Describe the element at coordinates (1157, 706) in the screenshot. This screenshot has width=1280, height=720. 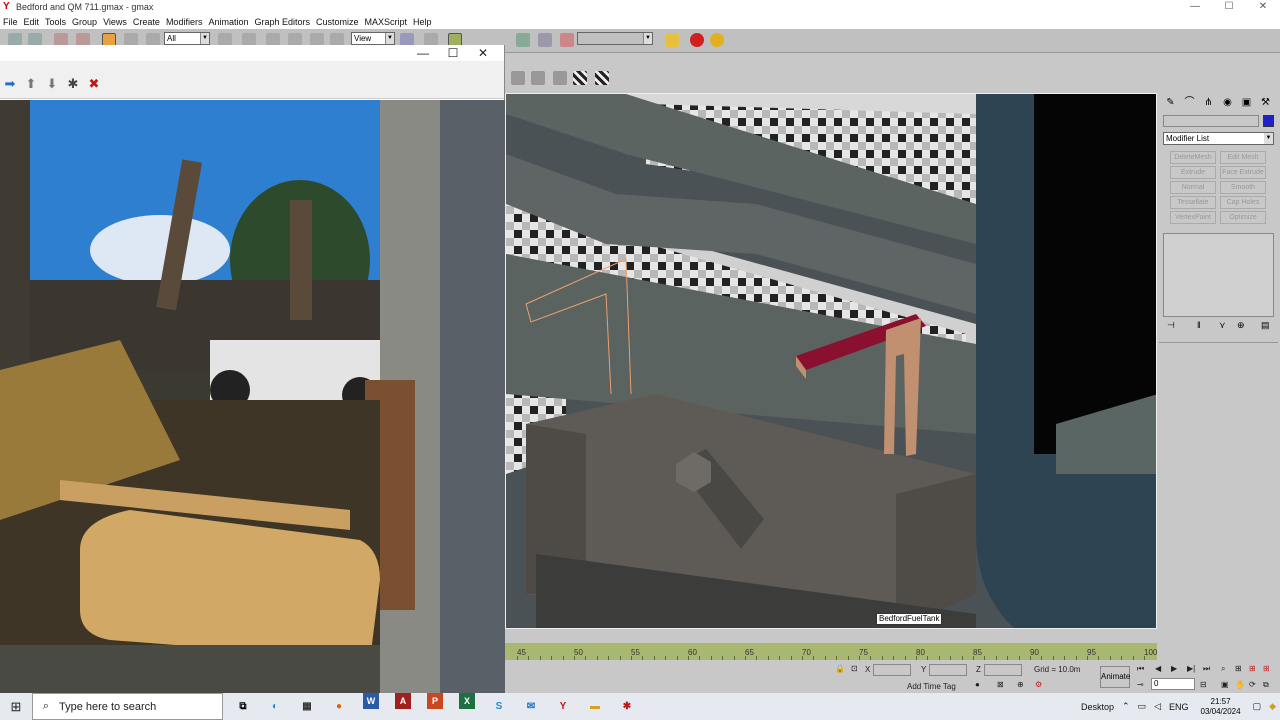
I see `volume-icon: ◁` at that location.